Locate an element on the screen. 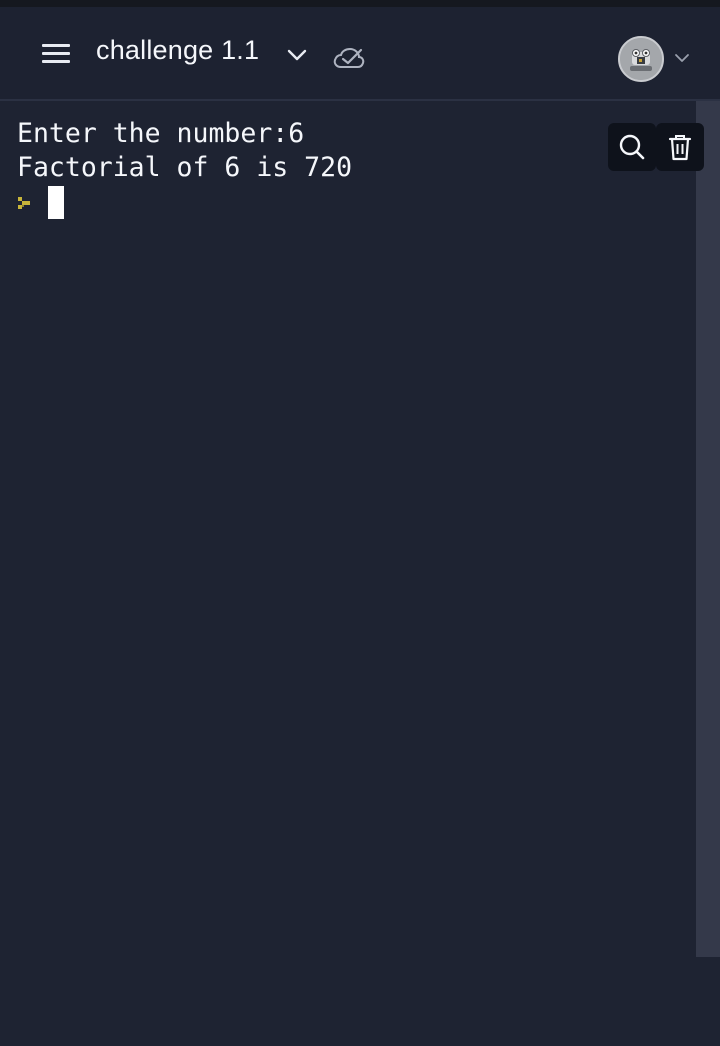  search-button is located at coordinates (632, 147).